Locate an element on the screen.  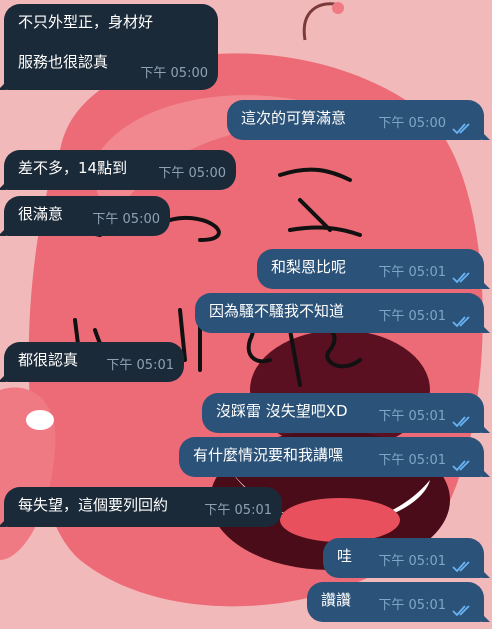
incoming-message: 每失望，這個要列回約 下午 05:01 is located at coordinates (141, 507).